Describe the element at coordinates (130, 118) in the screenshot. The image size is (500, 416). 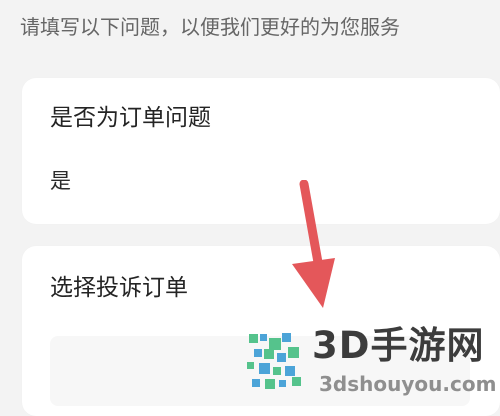
I see `order-question-label: 是否为订单问题` at that location.